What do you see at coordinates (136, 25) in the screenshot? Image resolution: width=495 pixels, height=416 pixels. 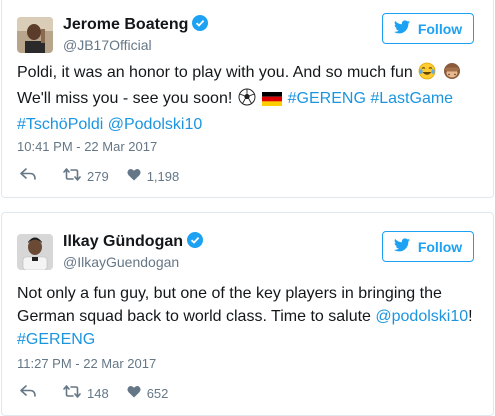 I see `display-name: Jerome Boateng` at bounding box center [136, 25].